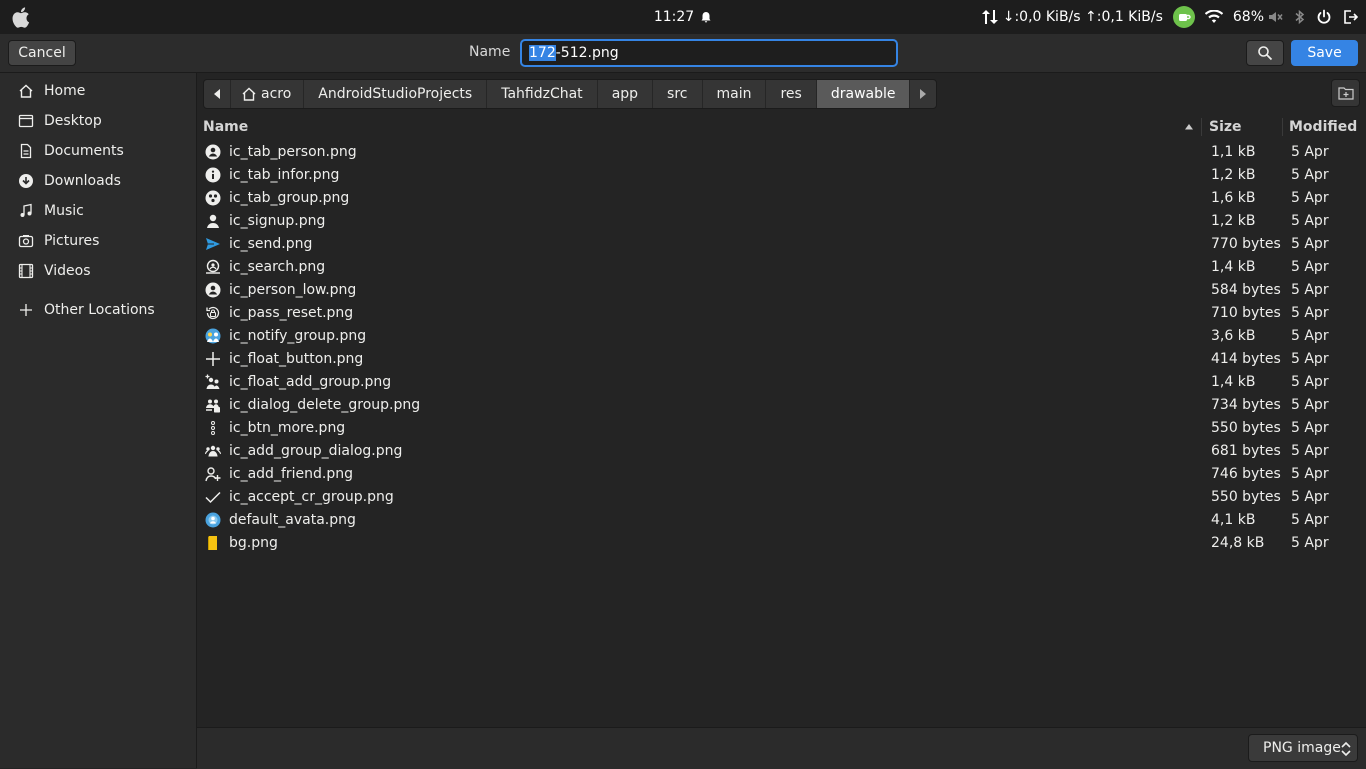  Describe the element at coordinates (98, 310) in the screenshot. I see `sidebar-item-other-locations: Other Locations` at that location.